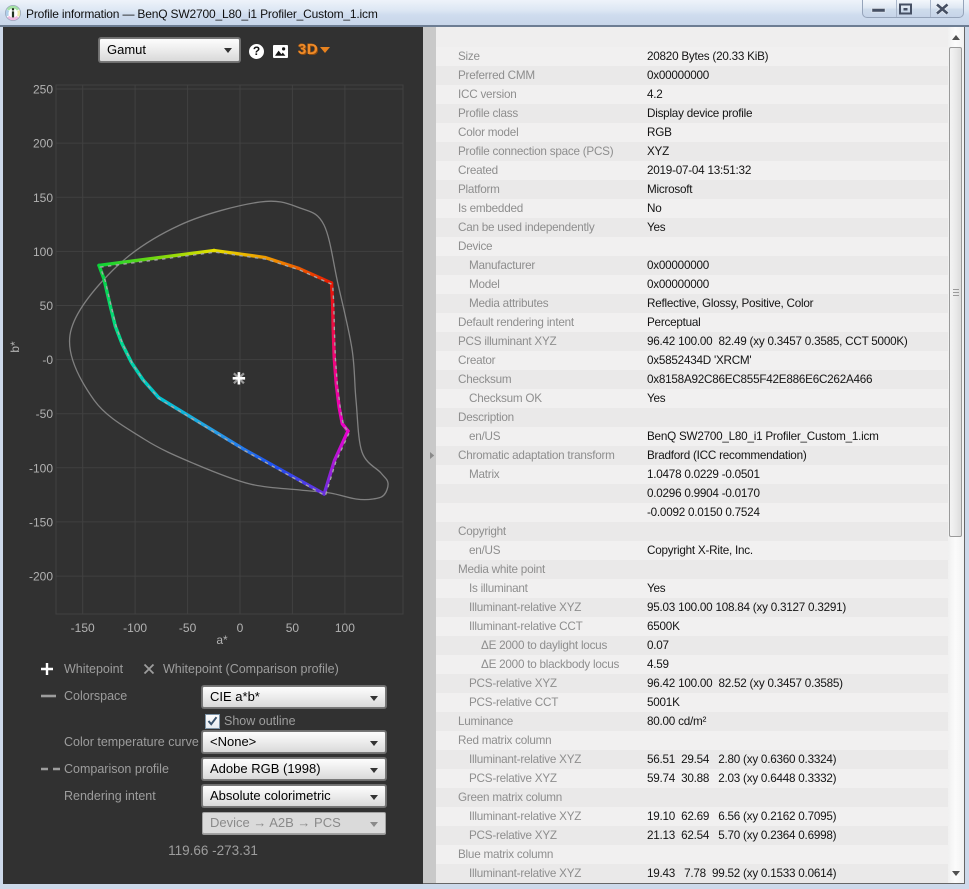  What do you see at coordinates (240, 628) in the screenshot?
I see `svg-text: 0` at bounding box center [240, 628].